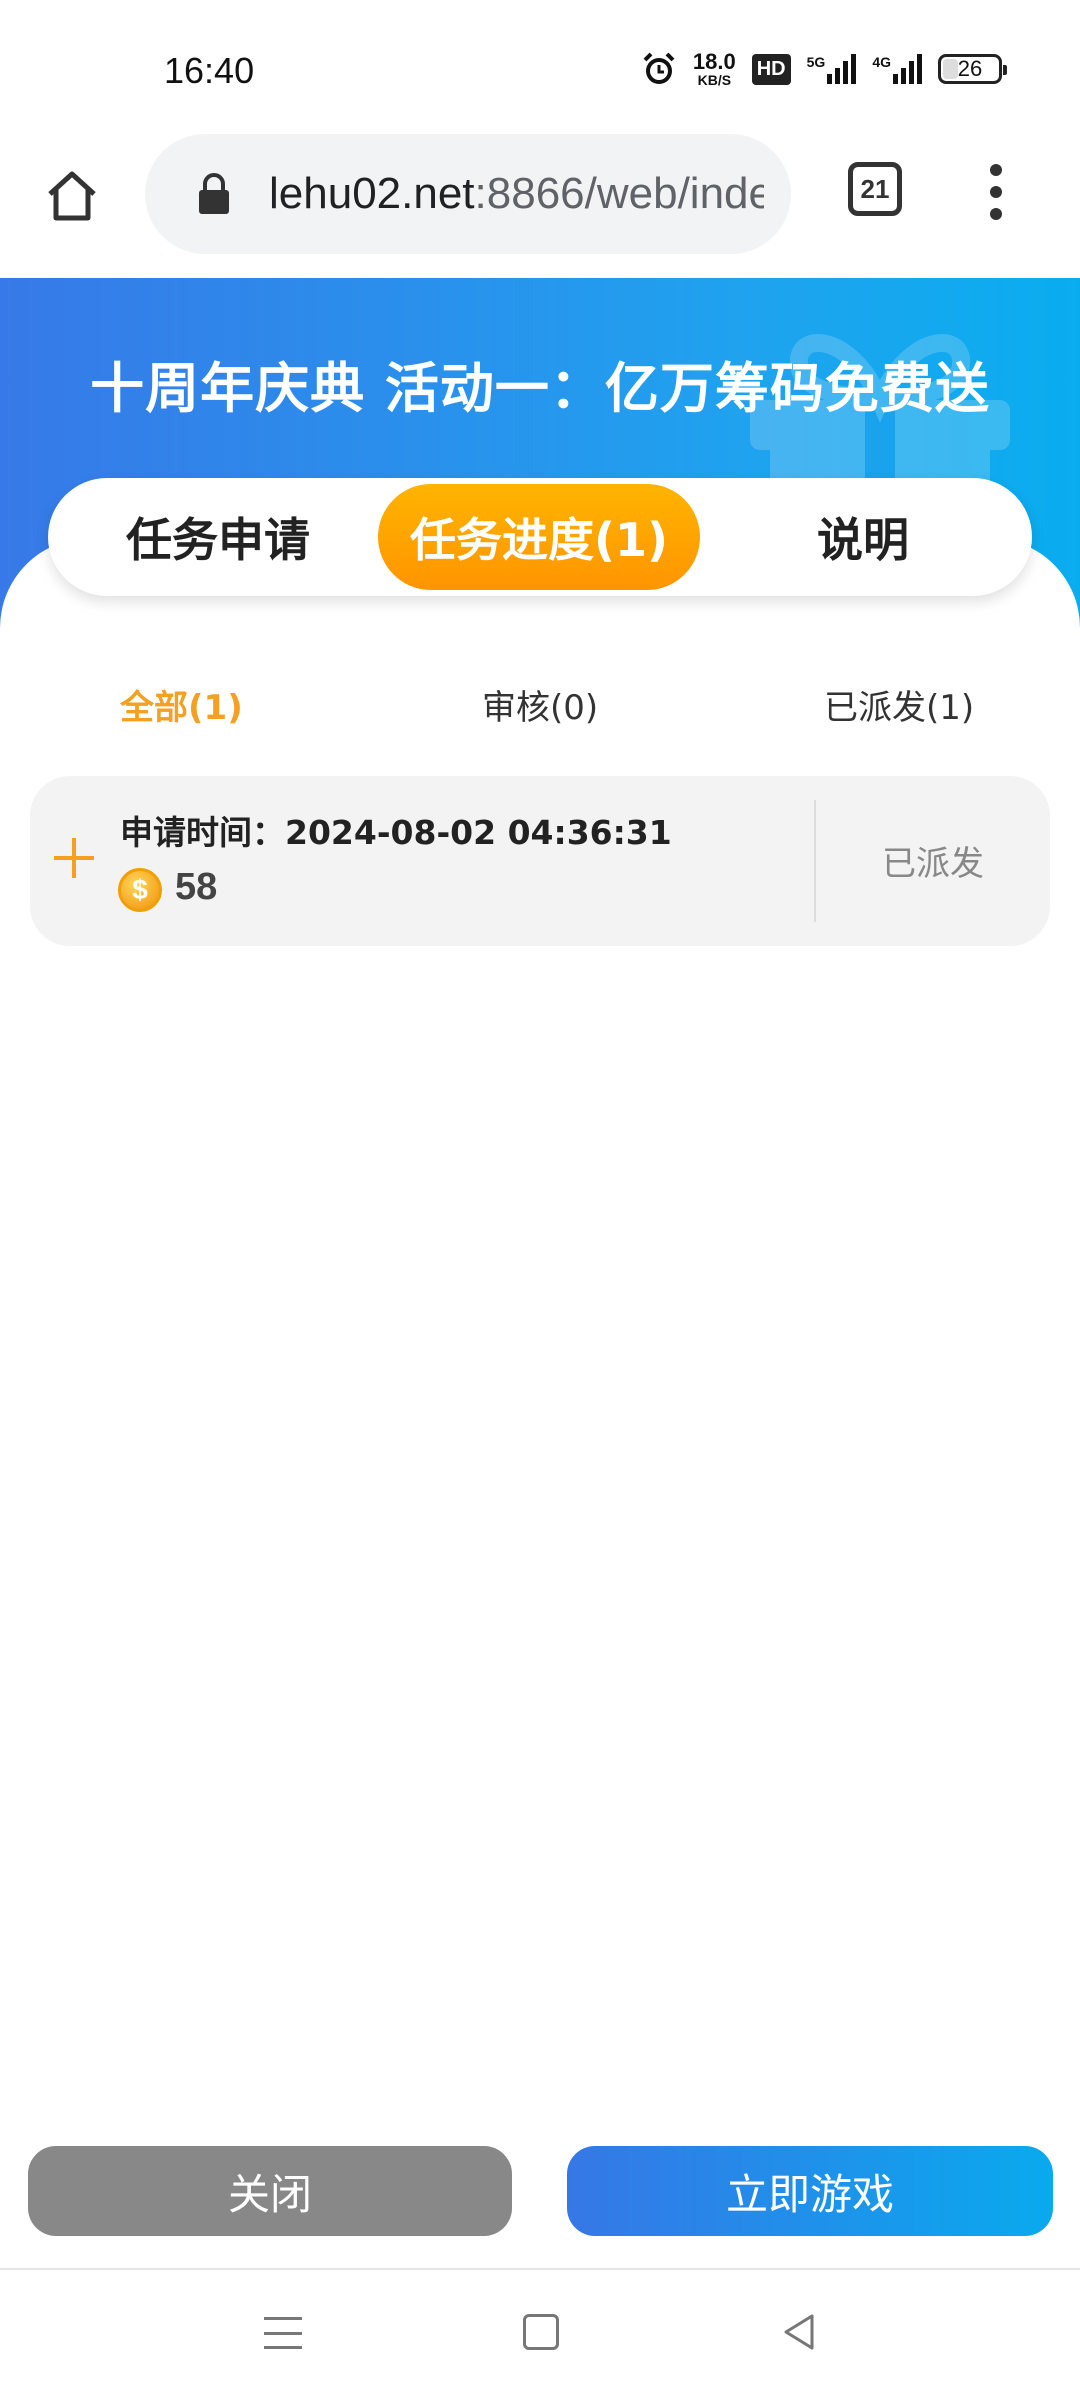 Image resolution: width=1080 pixels, height=2400 pixels. I want to click on filter-tab-review: 审核(0), so click(540, 704).